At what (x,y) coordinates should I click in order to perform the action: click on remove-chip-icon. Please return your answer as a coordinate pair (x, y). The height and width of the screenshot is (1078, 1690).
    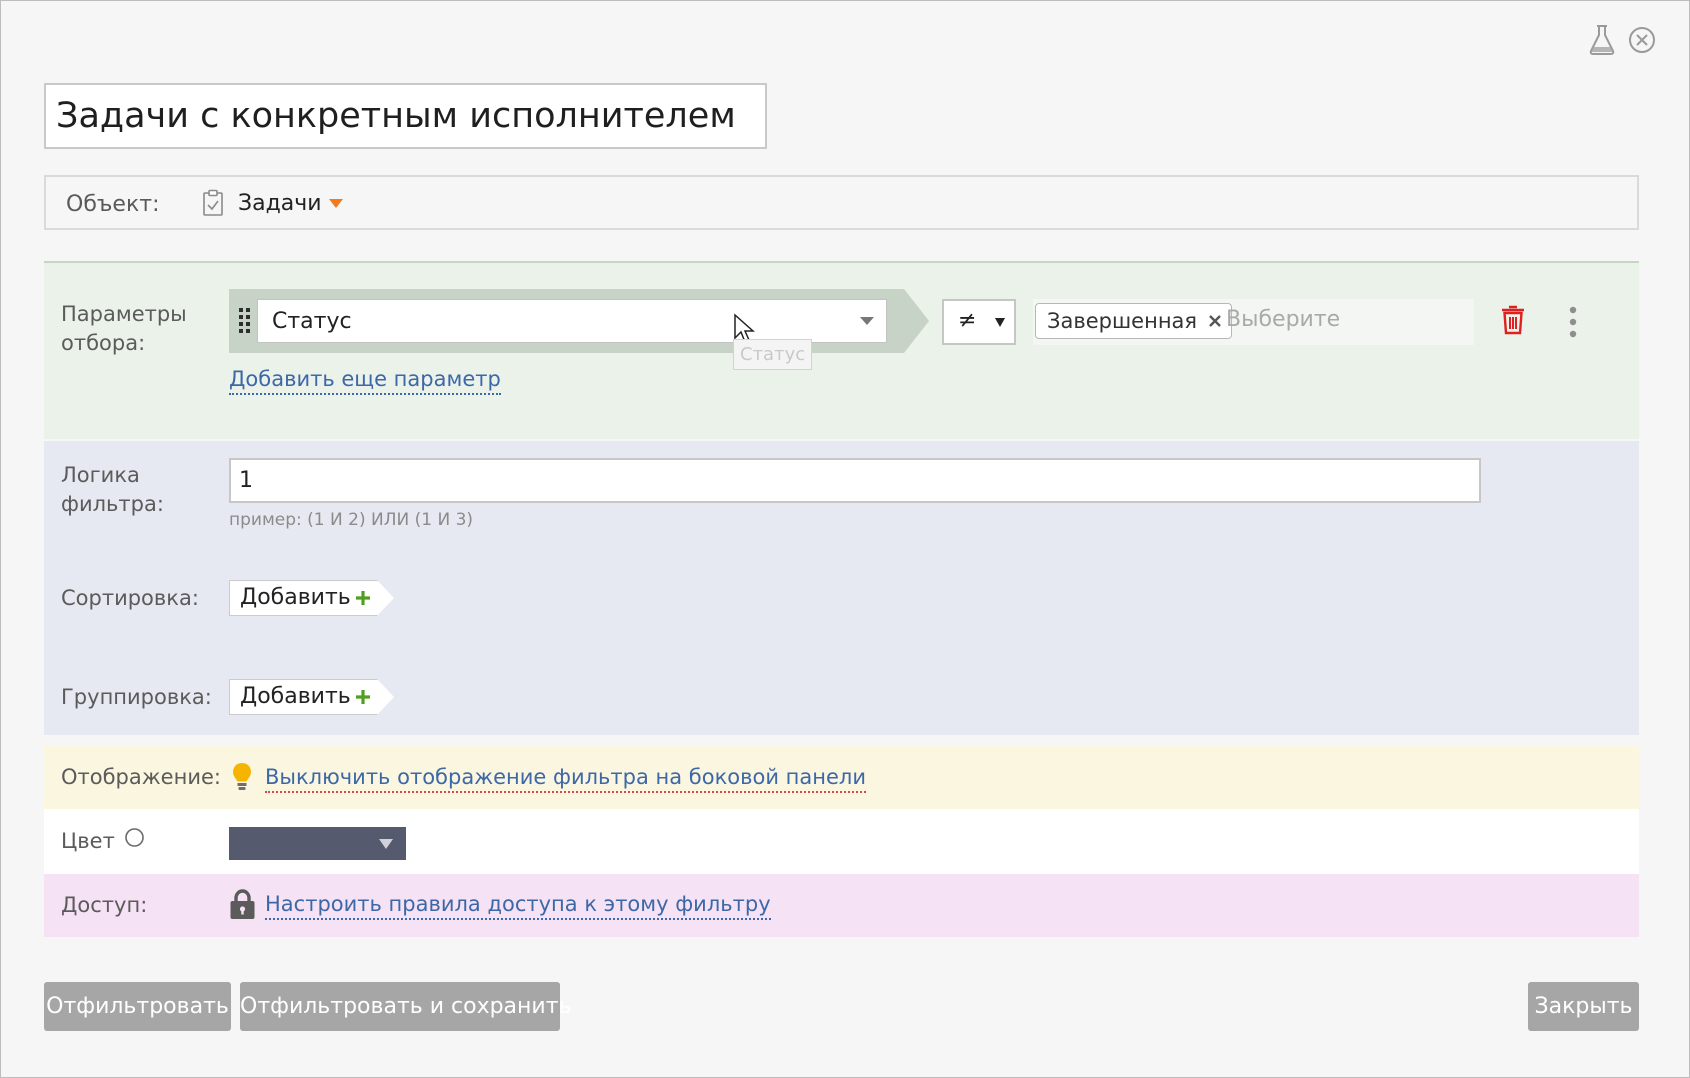
    Looking at the image, I should click on (1215, 321).